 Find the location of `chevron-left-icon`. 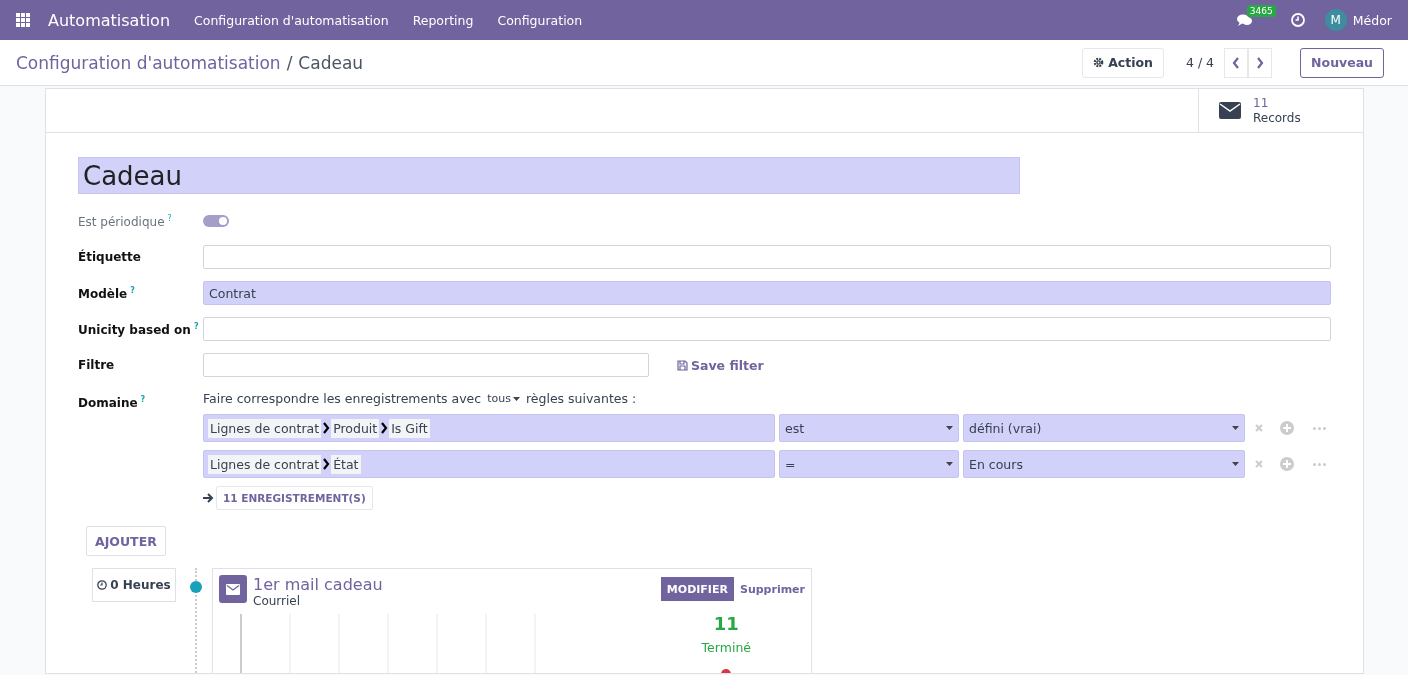

chevron-left-icon is located at coordinates (1236, 62).